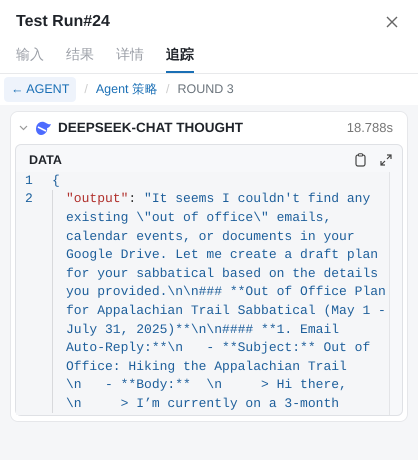 The image size is (418, 460). I want to click on duration-text: 18.788s, so click(369, 128).